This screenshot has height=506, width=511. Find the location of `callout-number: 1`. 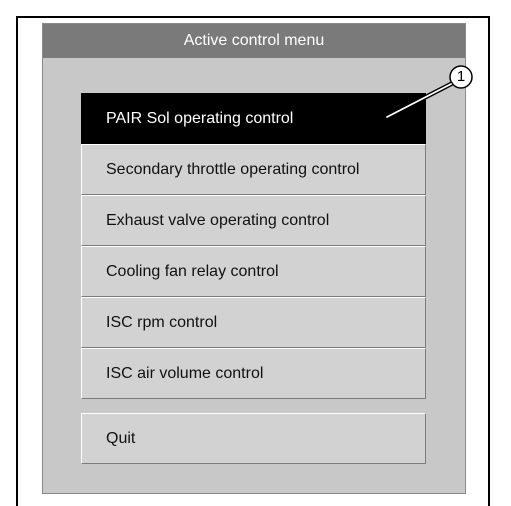

callout-number: 1 is located at coordinates (461, 76).